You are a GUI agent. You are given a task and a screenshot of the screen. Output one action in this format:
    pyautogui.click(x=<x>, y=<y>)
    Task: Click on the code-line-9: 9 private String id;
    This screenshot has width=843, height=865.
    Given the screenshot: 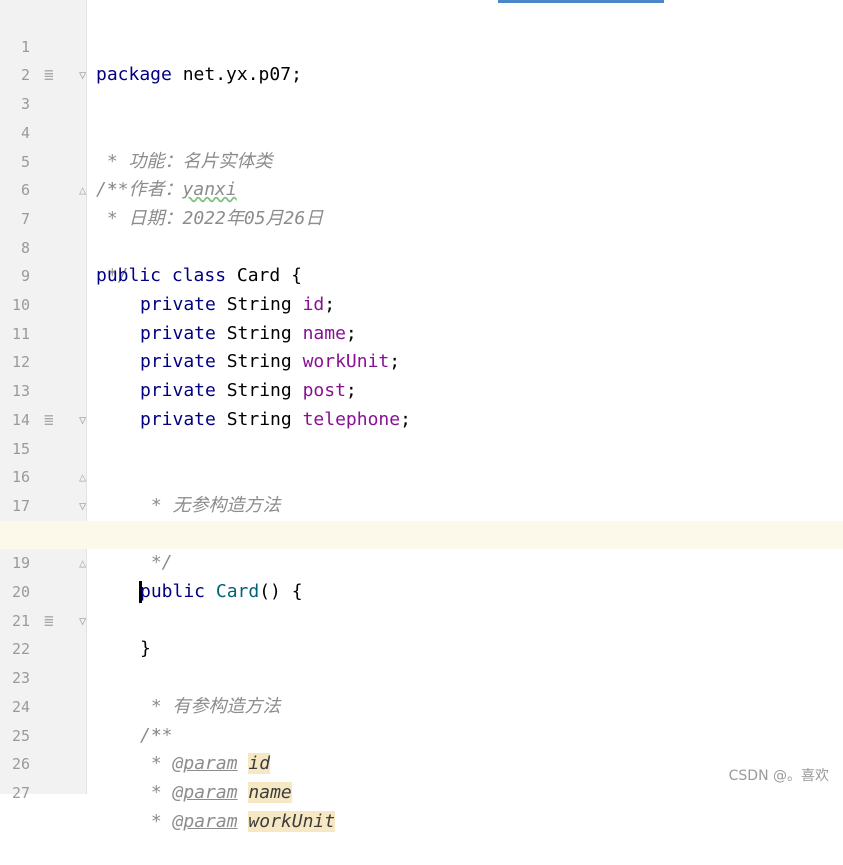 What is the action you would take?
    pyautogui.click(x=421, y=274)
    